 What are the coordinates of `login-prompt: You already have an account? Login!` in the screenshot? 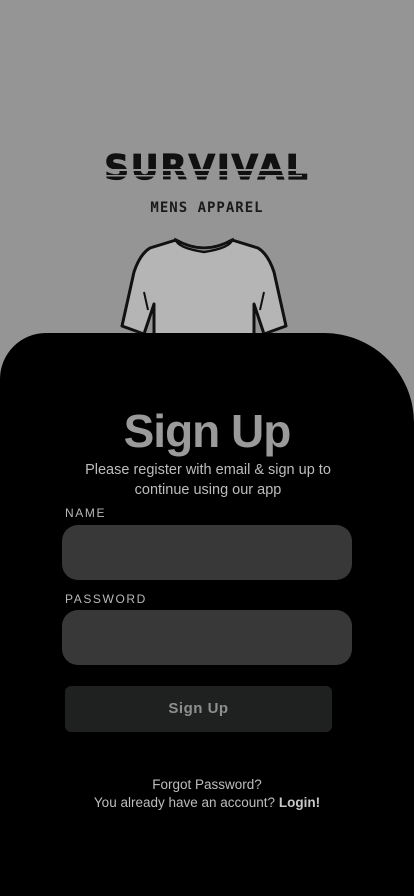 It's located at (207, 802).